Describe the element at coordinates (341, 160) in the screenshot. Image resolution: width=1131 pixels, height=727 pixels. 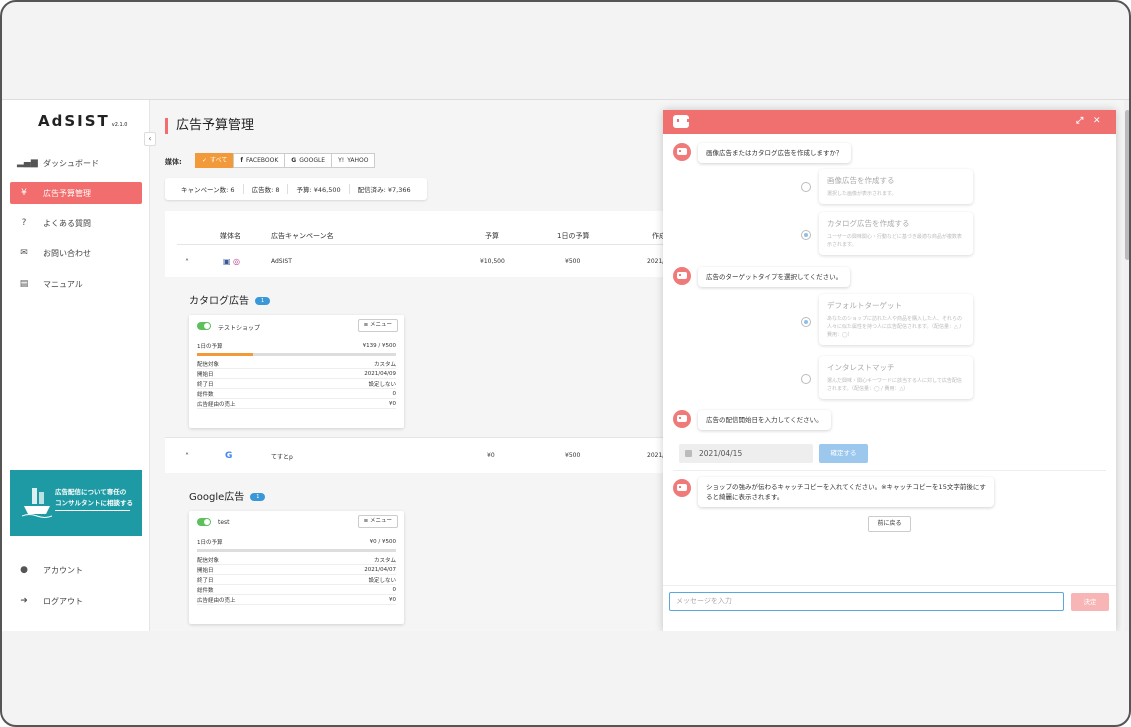
I see `yahoo-icon: Y!` at that location.